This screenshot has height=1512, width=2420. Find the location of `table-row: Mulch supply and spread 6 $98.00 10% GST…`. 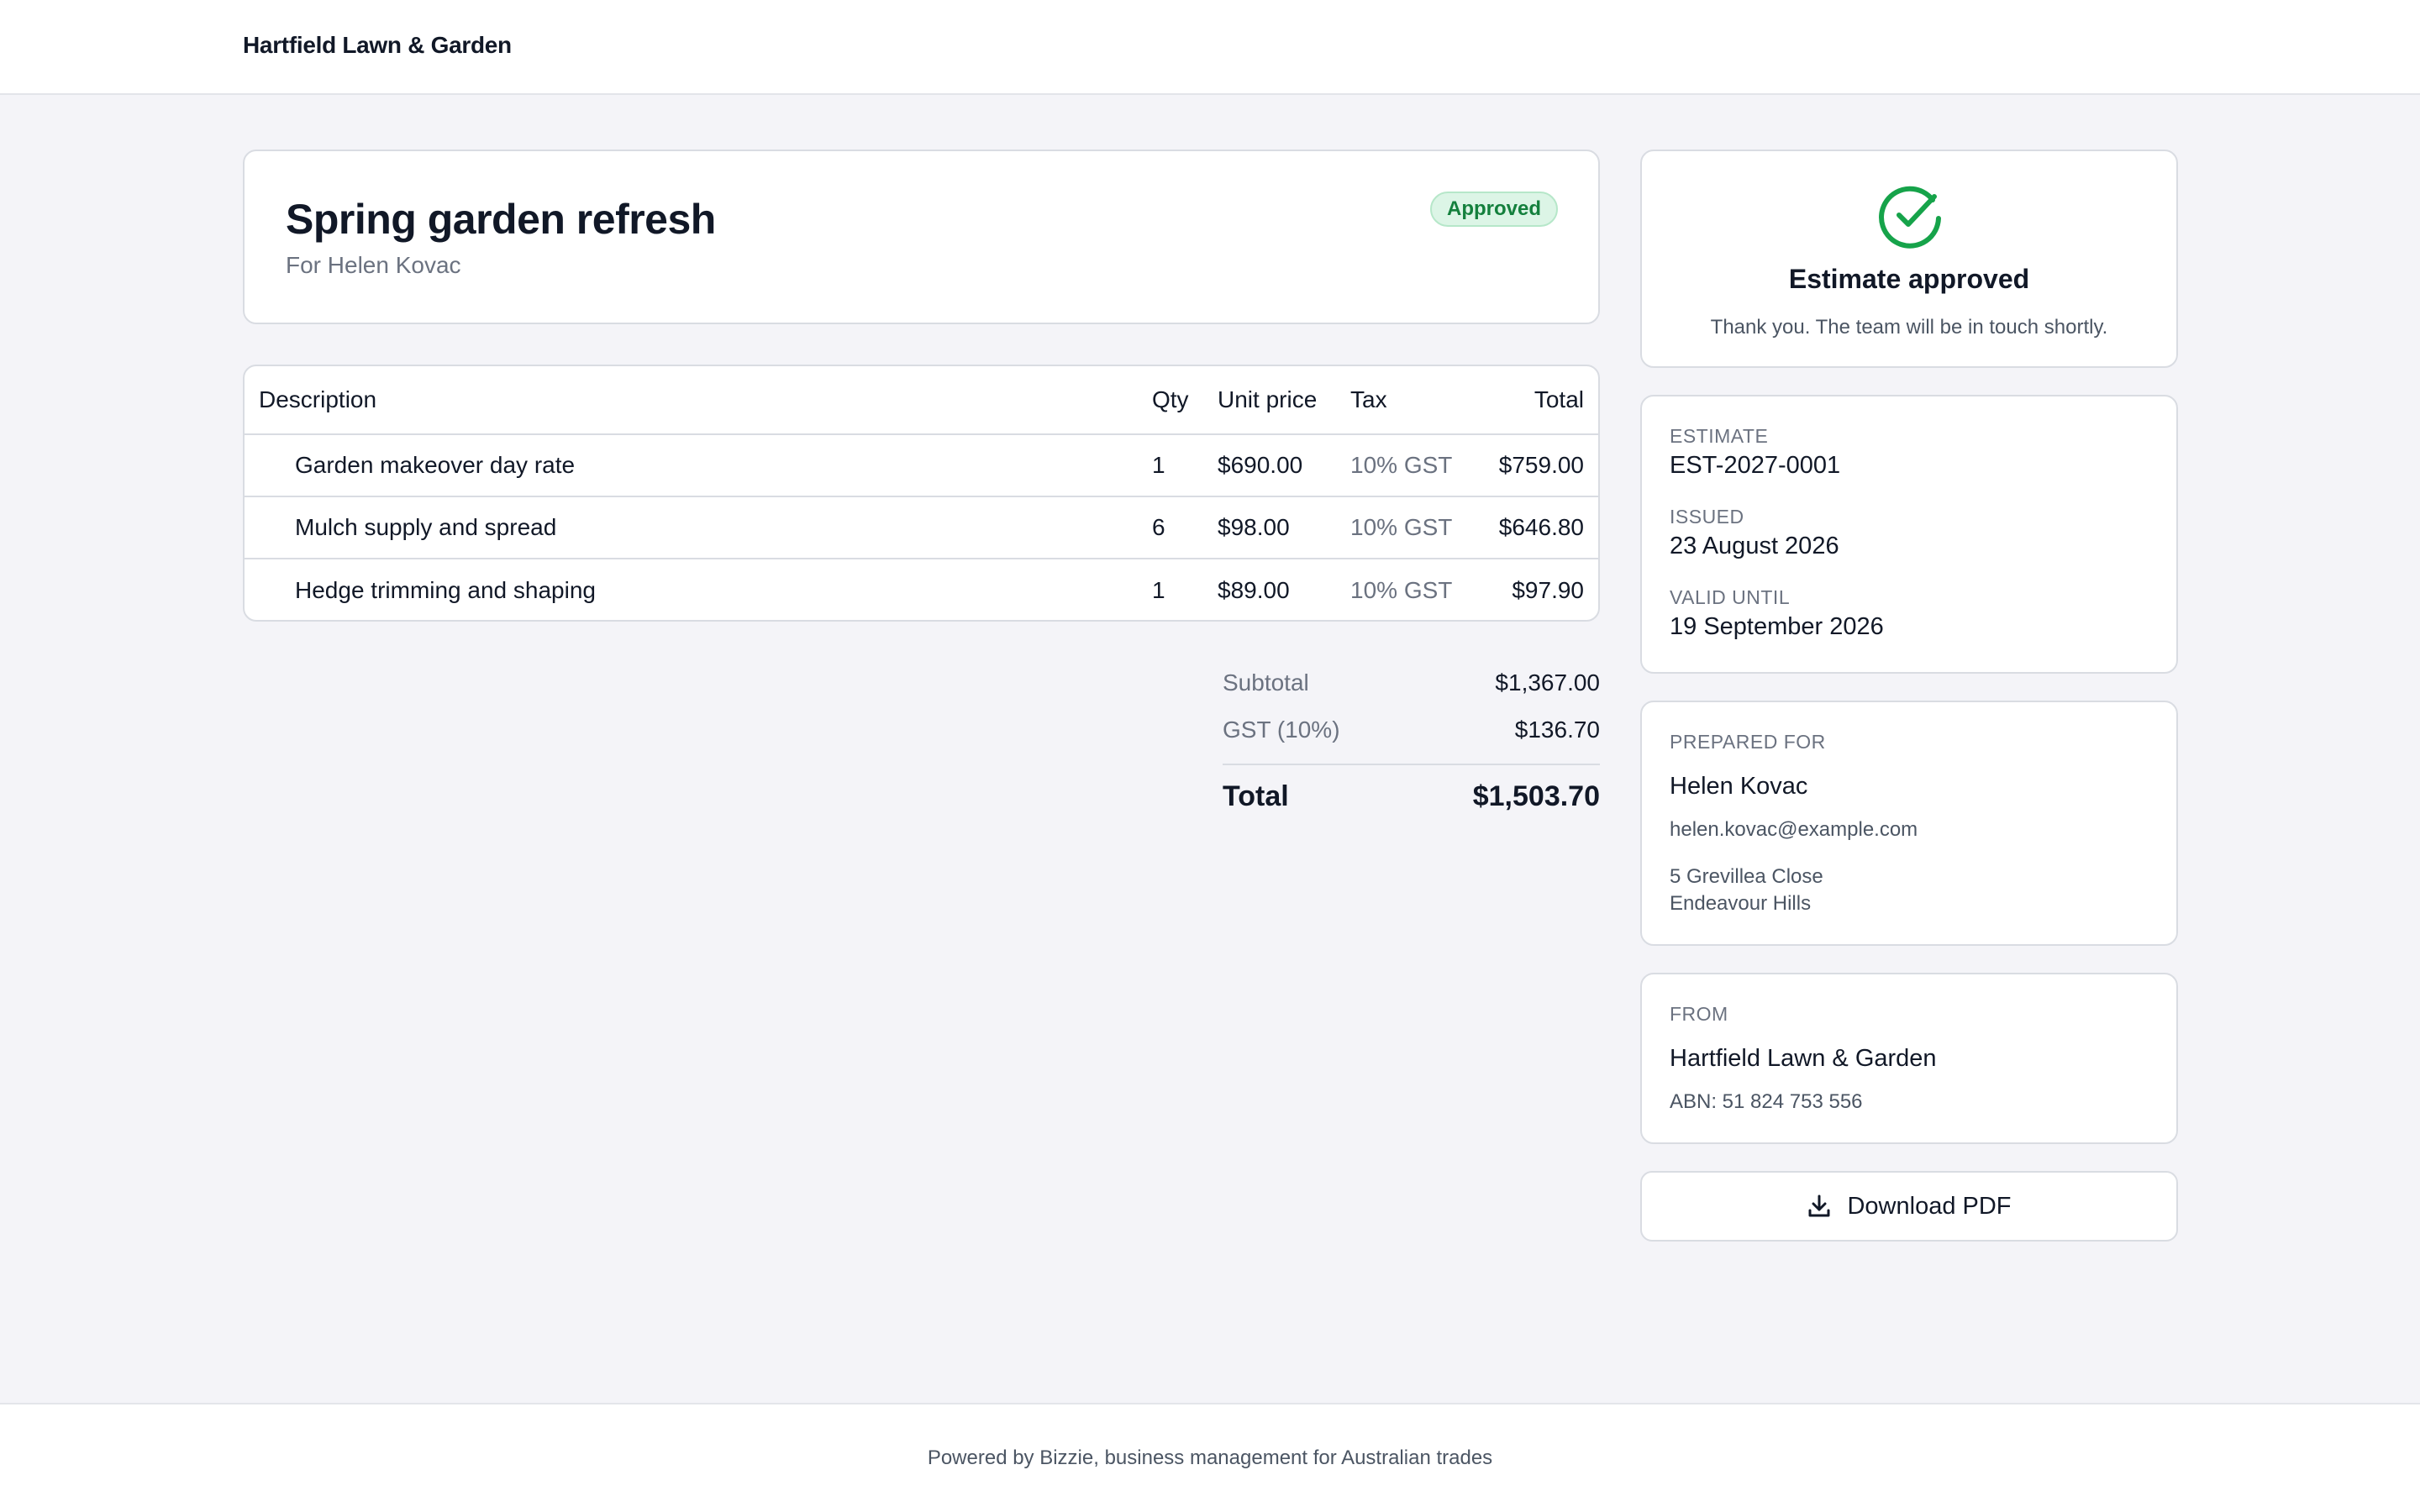

table-row: Mulch supply and spread 6 $98.00 10% GST… is located at coordinates (922, 527).